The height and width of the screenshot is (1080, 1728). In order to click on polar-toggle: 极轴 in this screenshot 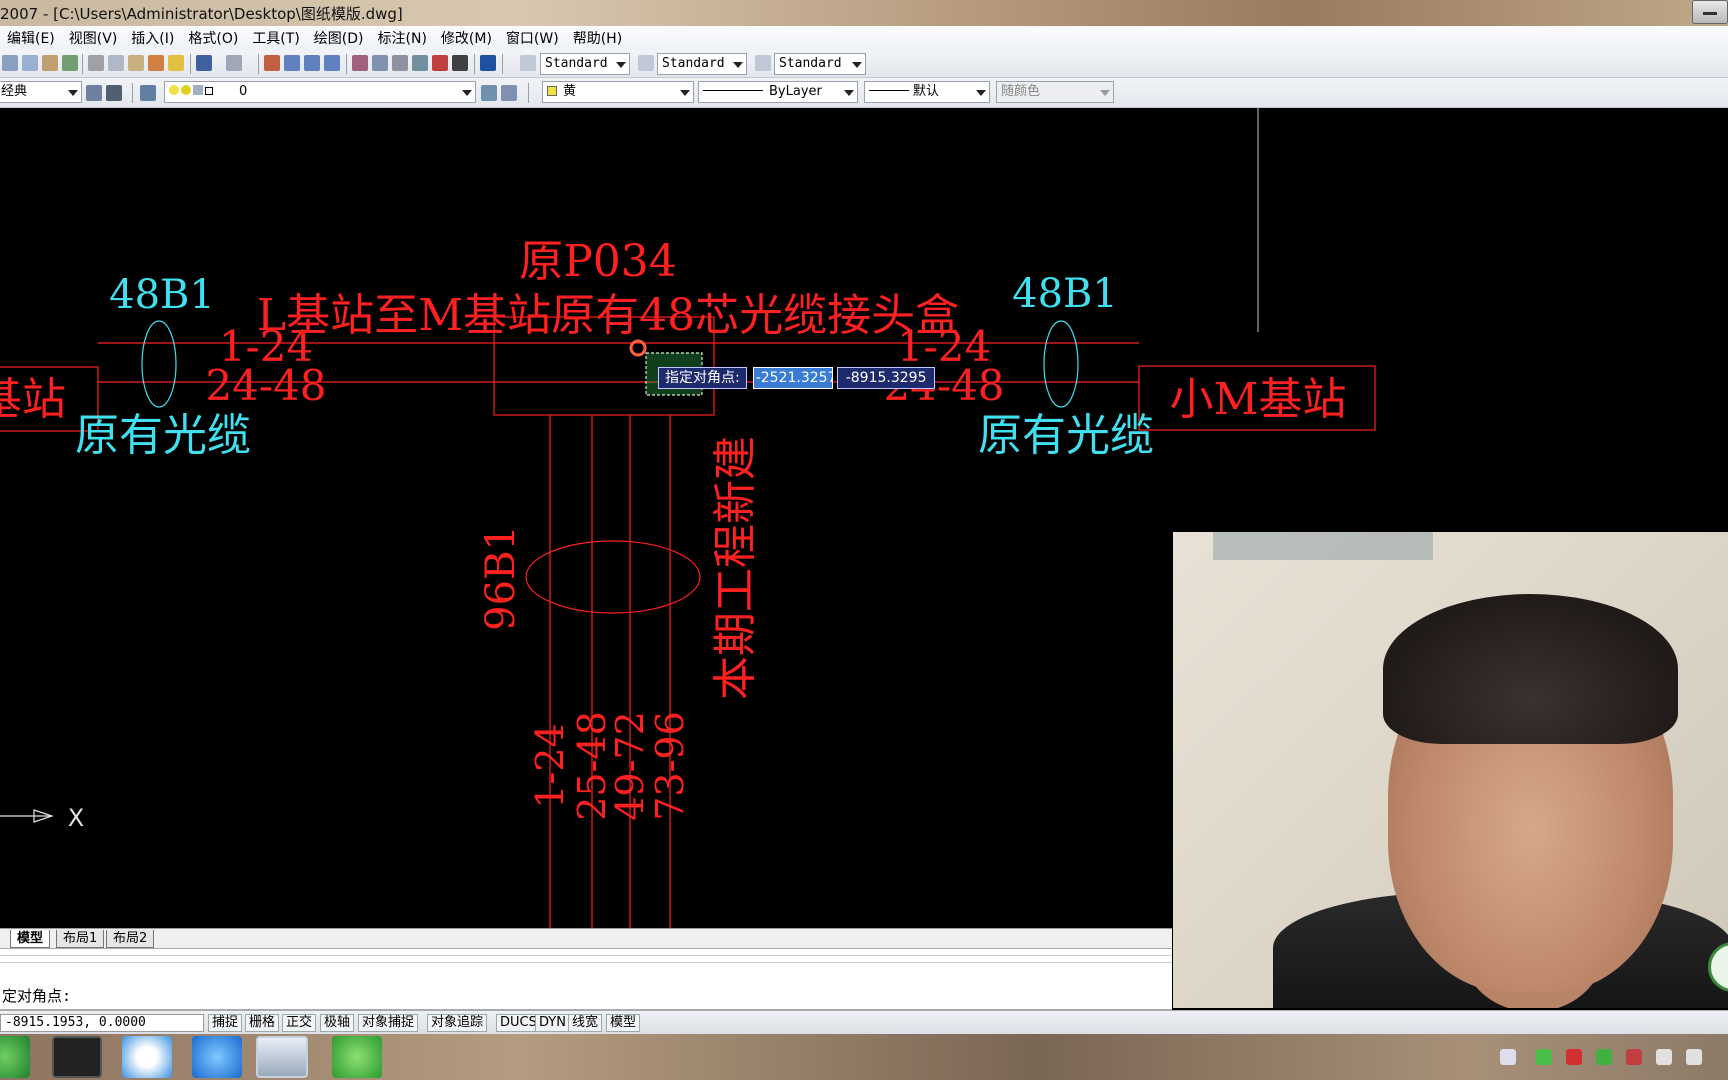, I will do `click(337, 1023)`.